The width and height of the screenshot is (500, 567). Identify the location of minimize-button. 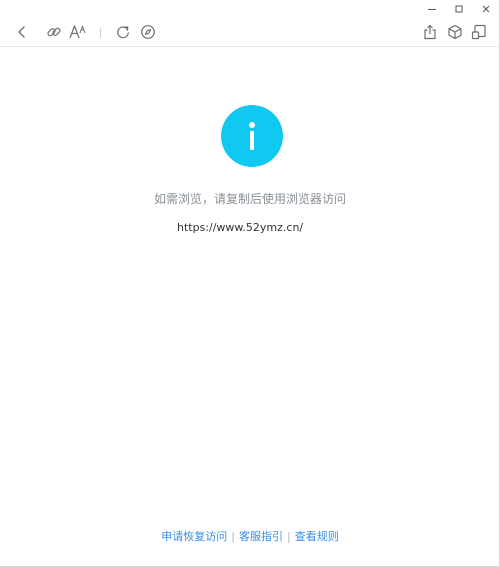
(432, 9).